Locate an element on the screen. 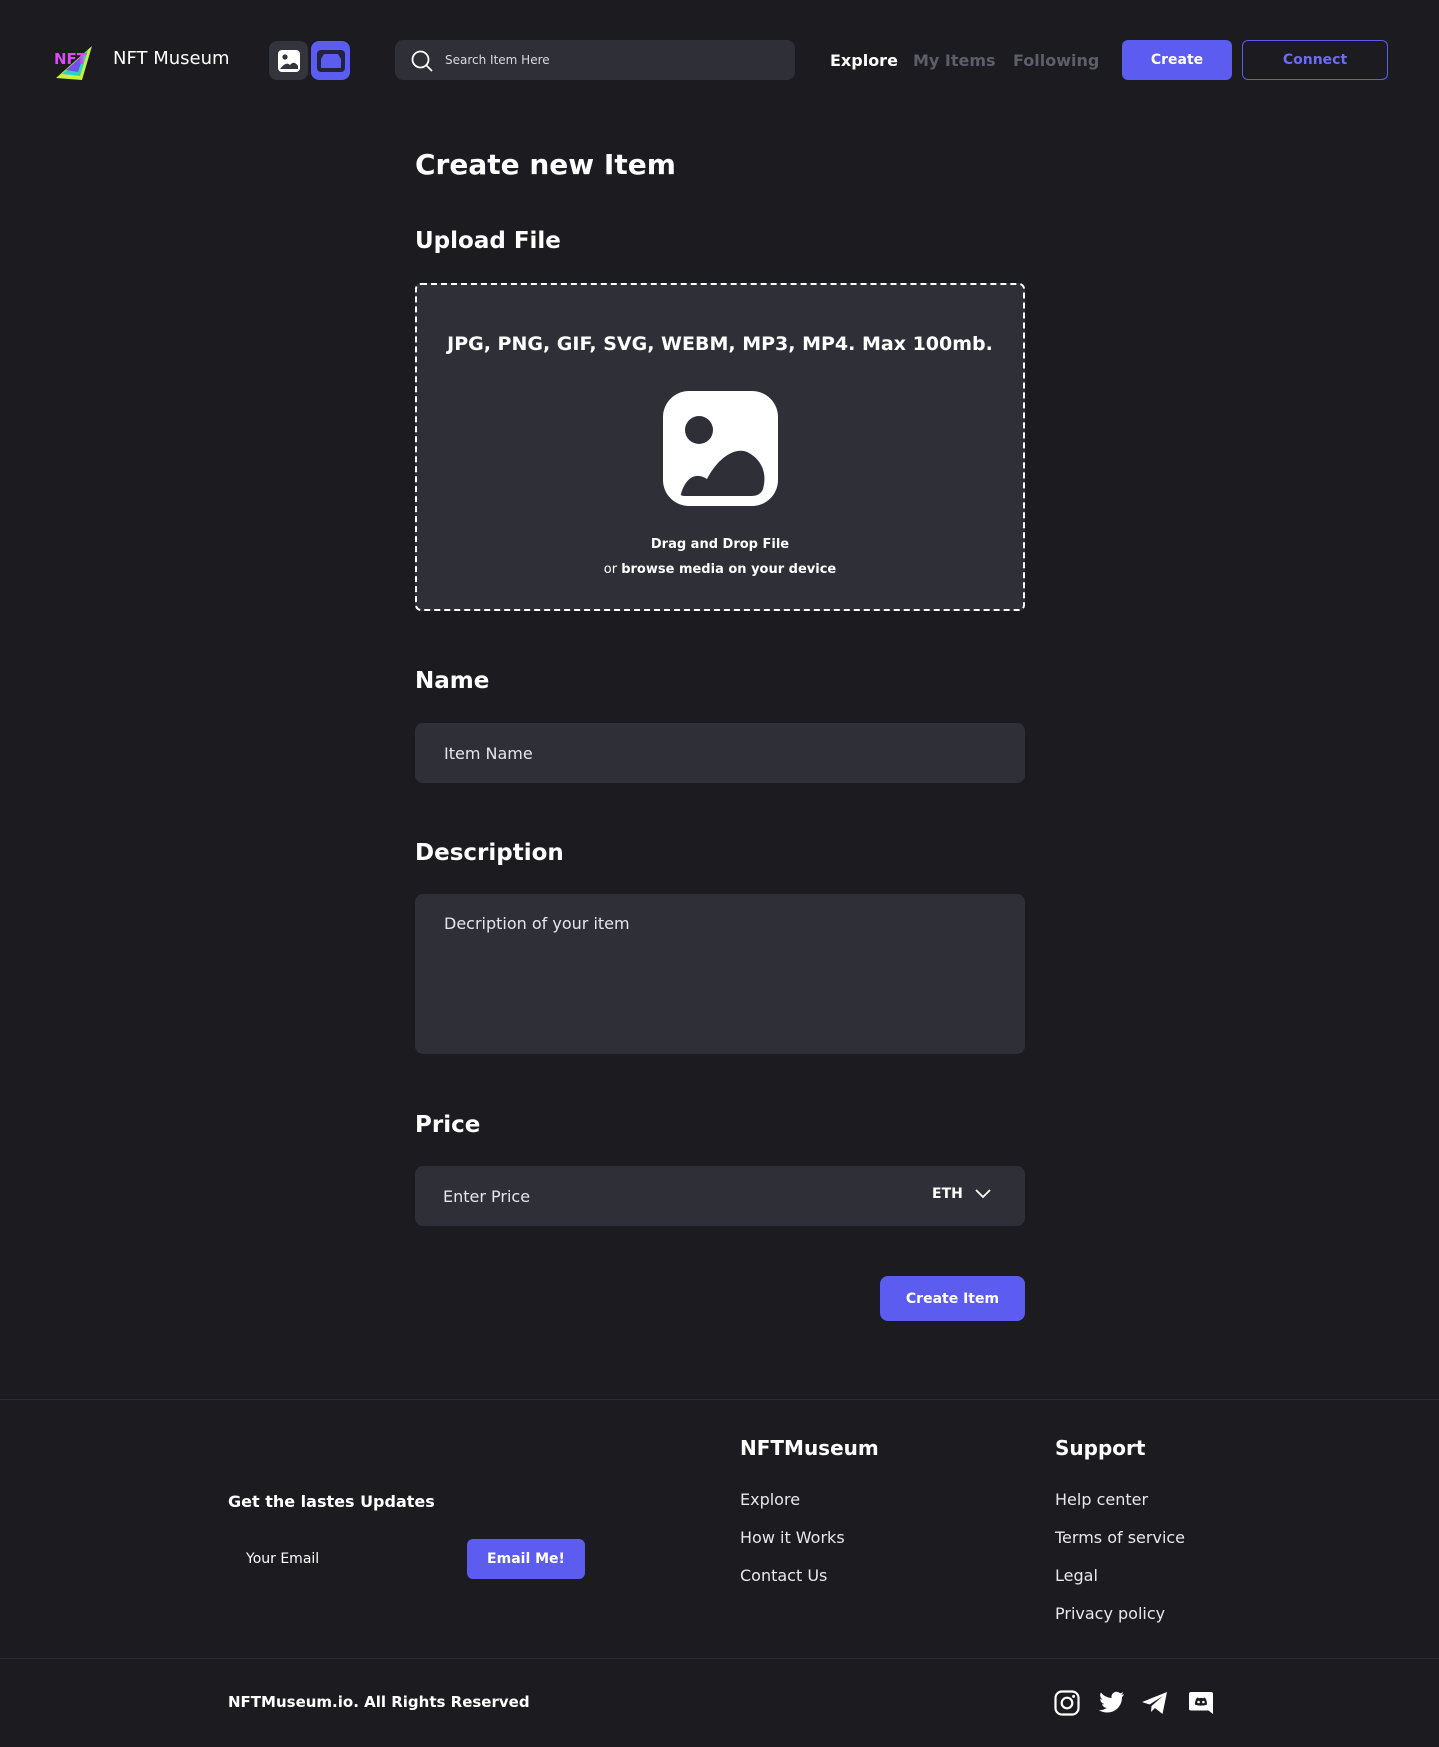 This screenshot has height=1747, width=1439. footer-col-support-heading: Support is located at coordinates (1100, 1448).